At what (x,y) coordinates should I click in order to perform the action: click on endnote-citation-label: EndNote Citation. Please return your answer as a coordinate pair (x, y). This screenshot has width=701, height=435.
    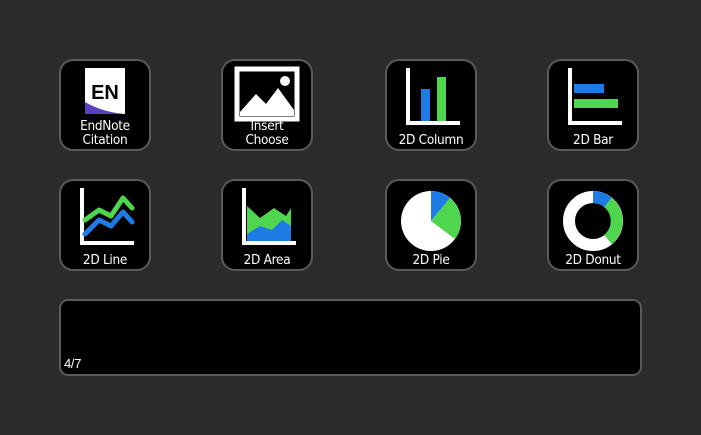
    Looking at the image, I should click on (105, 133).